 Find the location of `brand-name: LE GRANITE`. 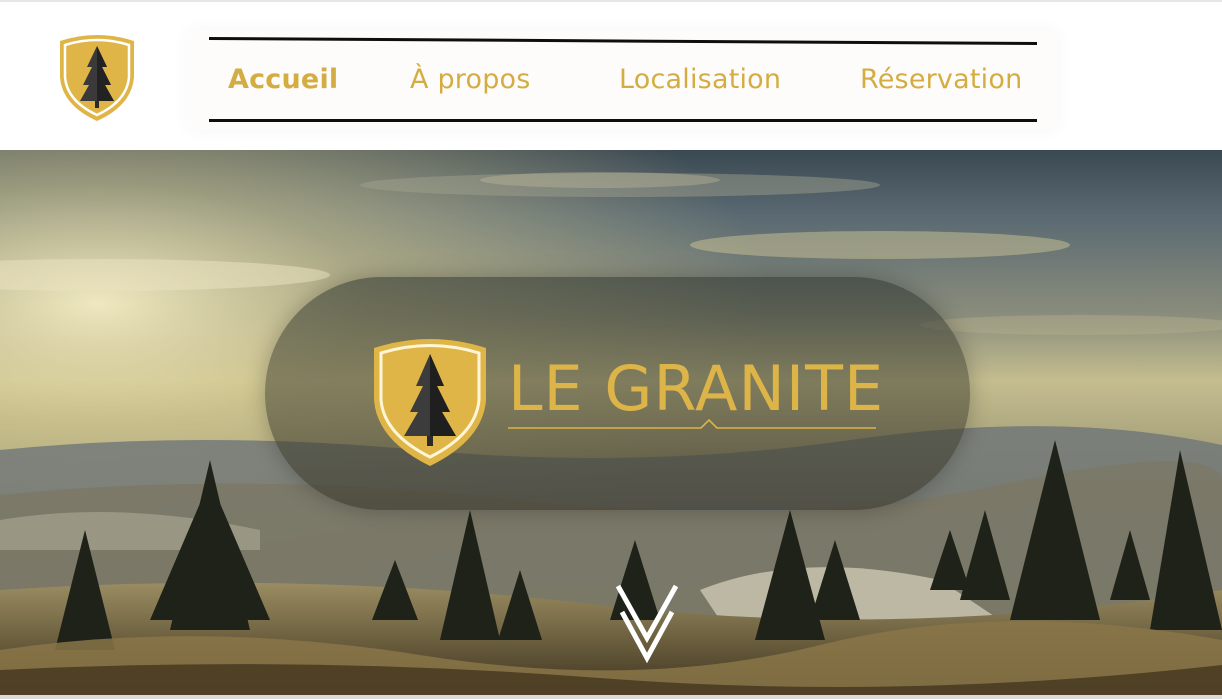

brand-name: LE GRANITE is located at coordinates (696, 388).